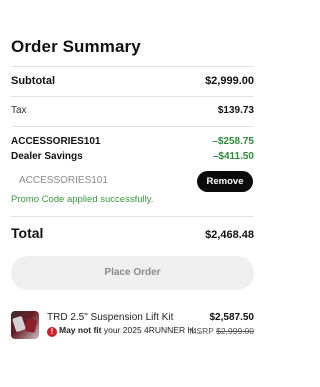  I want to click on alert-circle-icon: !, so click(52, 332).